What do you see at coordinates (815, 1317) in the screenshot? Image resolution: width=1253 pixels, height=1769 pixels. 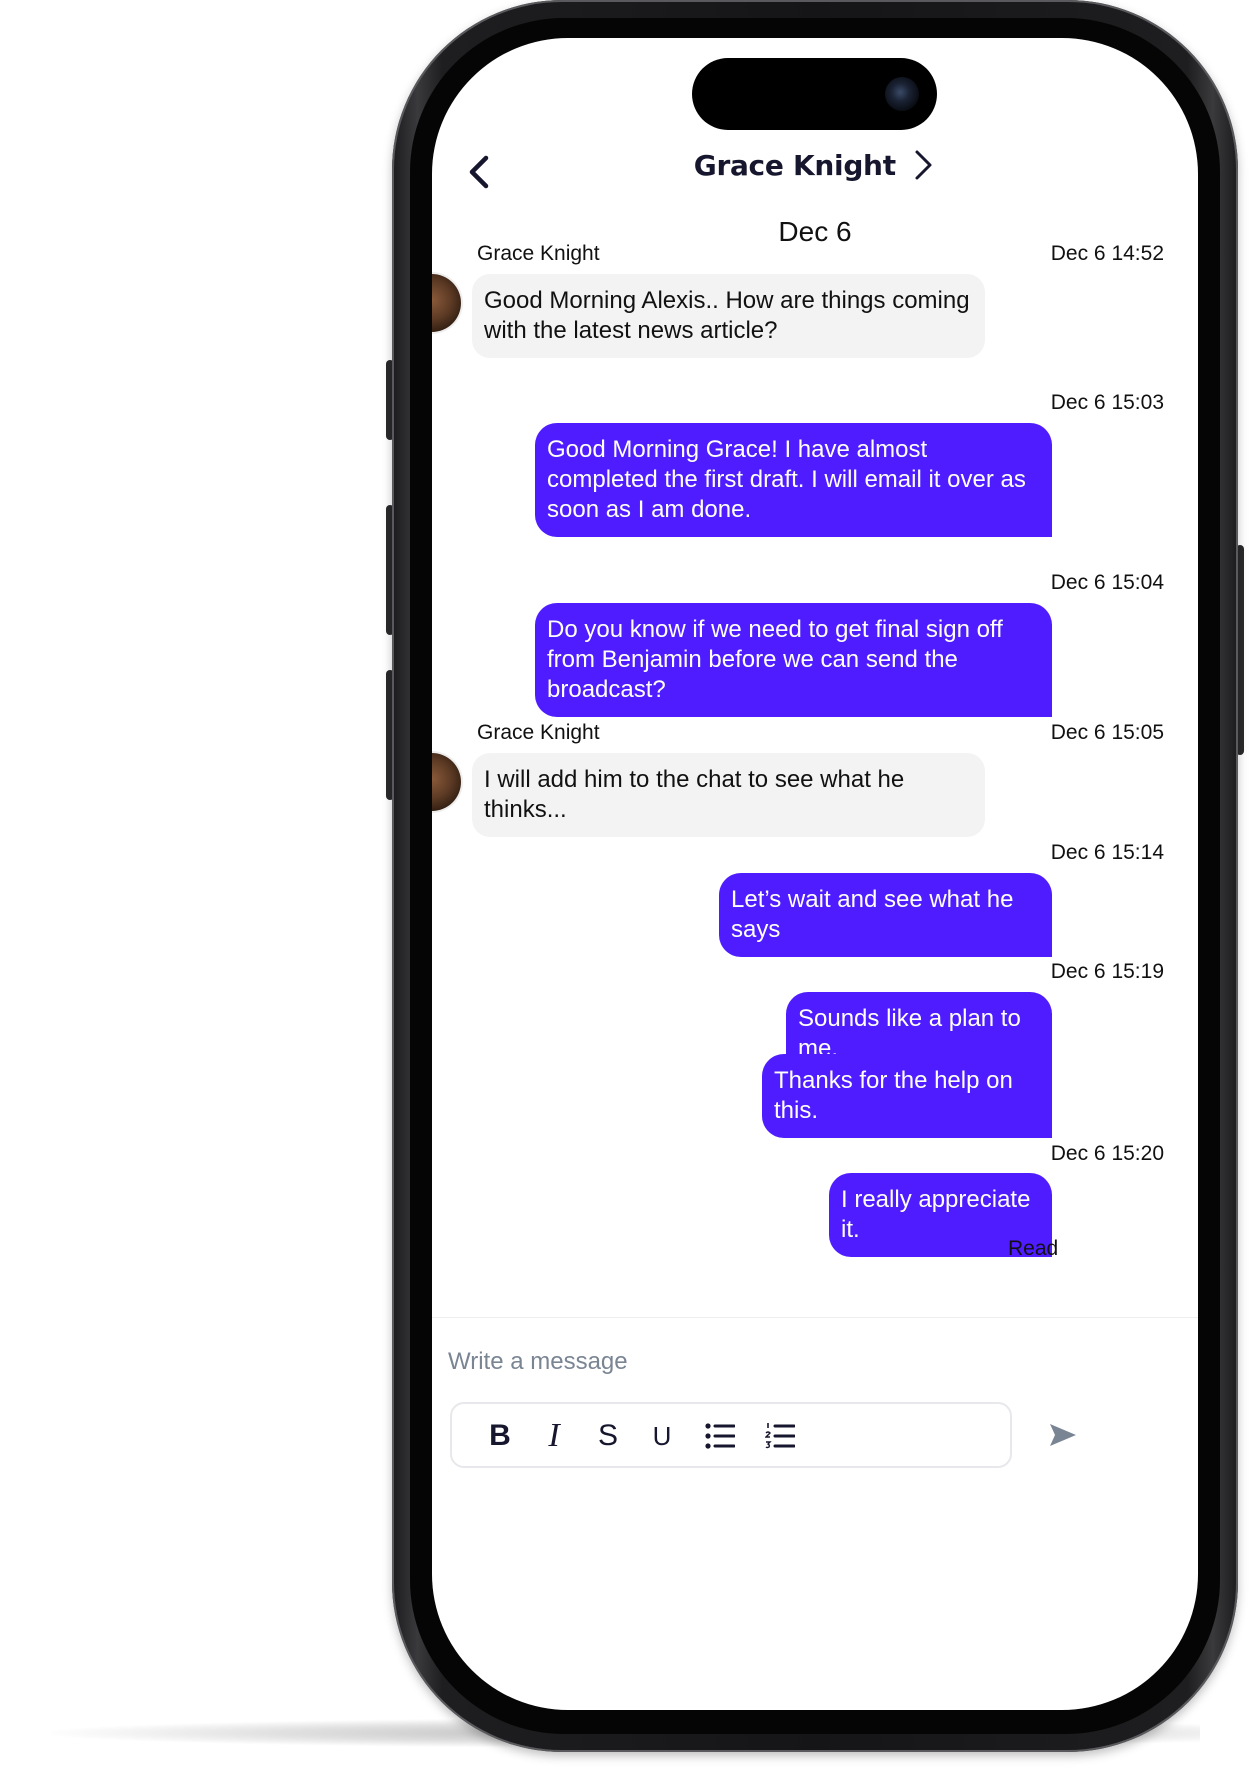 I see `composer-divider` at bounding box center [815, 1317].